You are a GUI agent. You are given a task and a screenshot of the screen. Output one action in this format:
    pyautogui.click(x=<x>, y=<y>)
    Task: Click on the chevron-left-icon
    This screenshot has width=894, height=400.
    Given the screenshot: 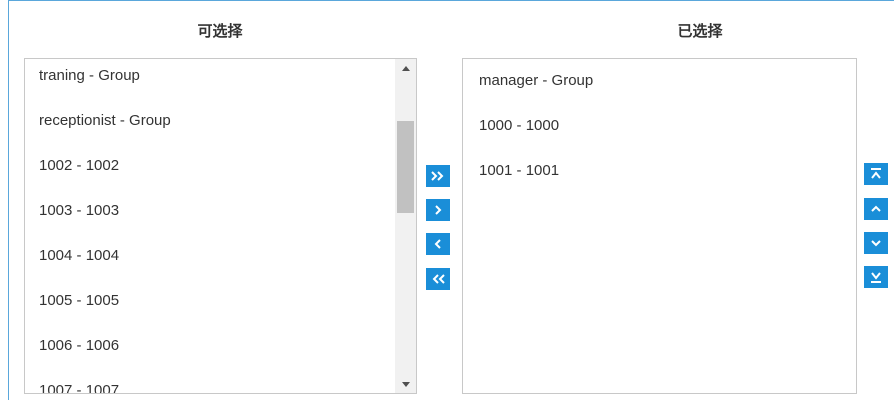 What is the action you would take?
    pyautogui.click(x=437, y=244)
    